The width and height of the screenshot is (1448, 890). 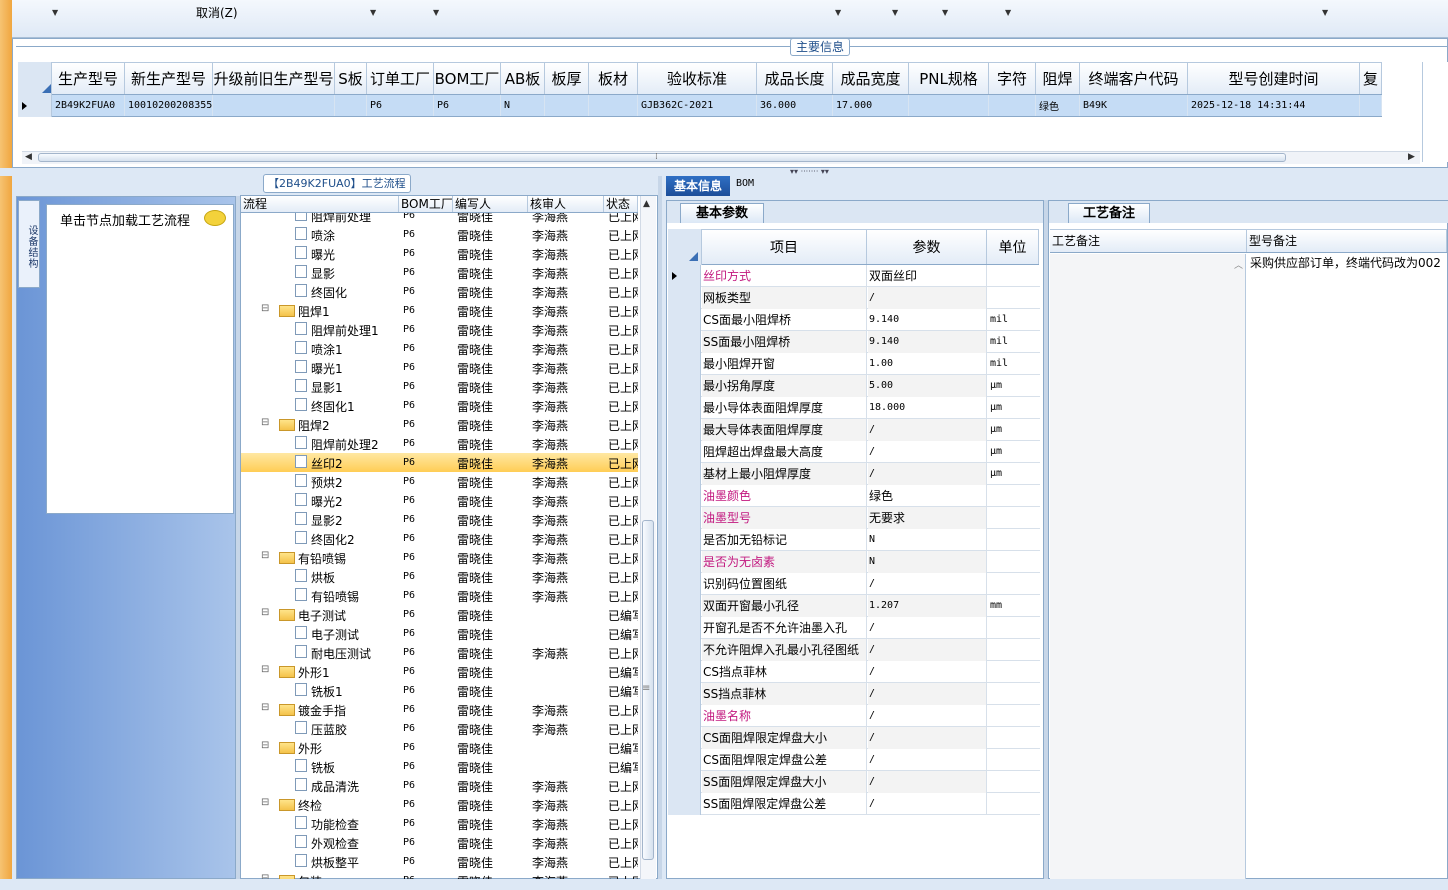 What do you see at coordinates (854, 650) in the screenshot?
I see `param-row: 不允许阻焊入孔最小孔径图纸 /` at bounding box center [854, 650].